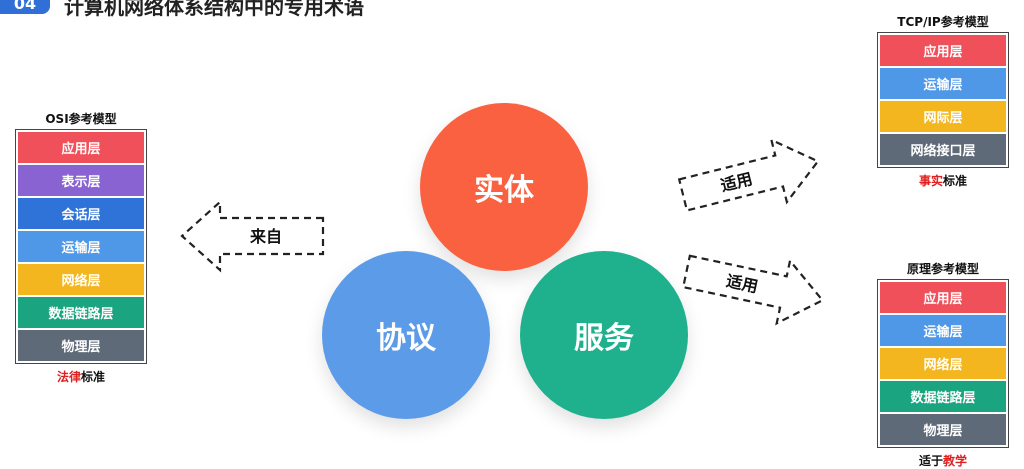 This screenshot has height=469, width=1024. I want to click on from-arrow-label: 来自, so click(265, 236).